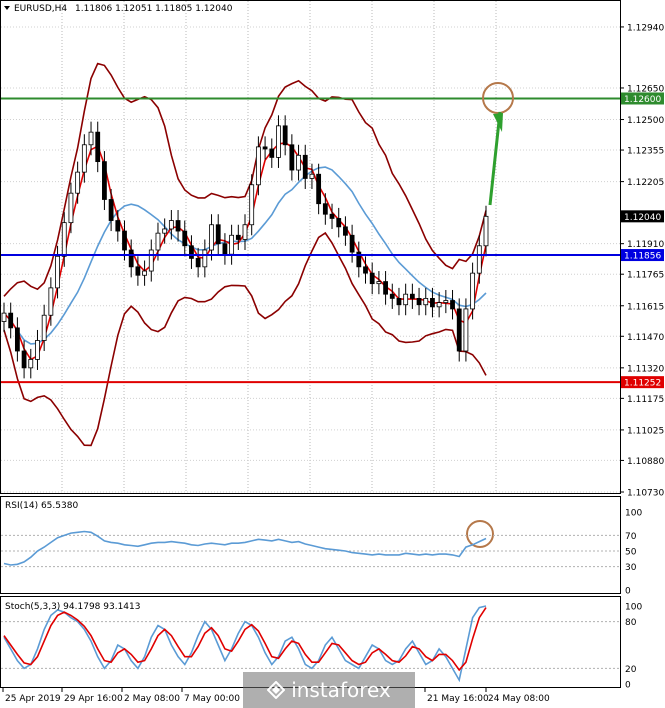 The width and height of the screenshot is (665, 708). What do you see at coordinates (642, 218) in the screenshot?
I see `current-price-label: 1.12040` at bounding box center [642, 218].